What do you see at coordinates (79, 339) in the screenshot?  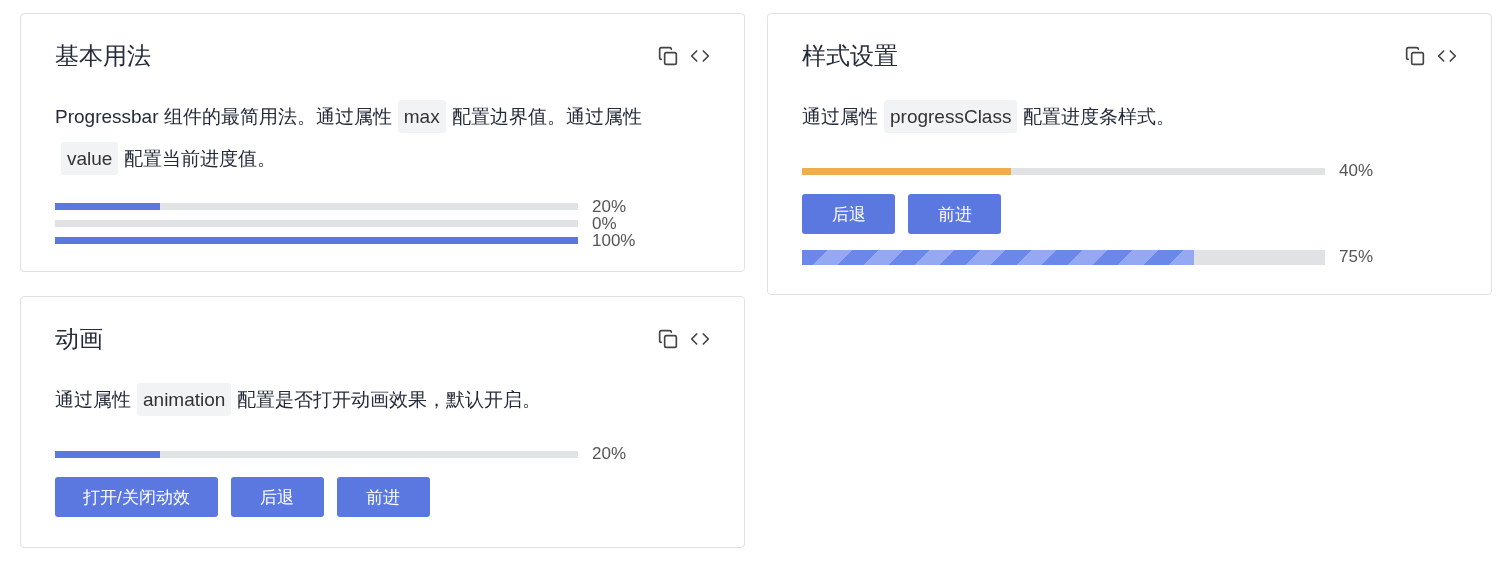 I see `card-title: 动画` at bounding box center [79, 339].